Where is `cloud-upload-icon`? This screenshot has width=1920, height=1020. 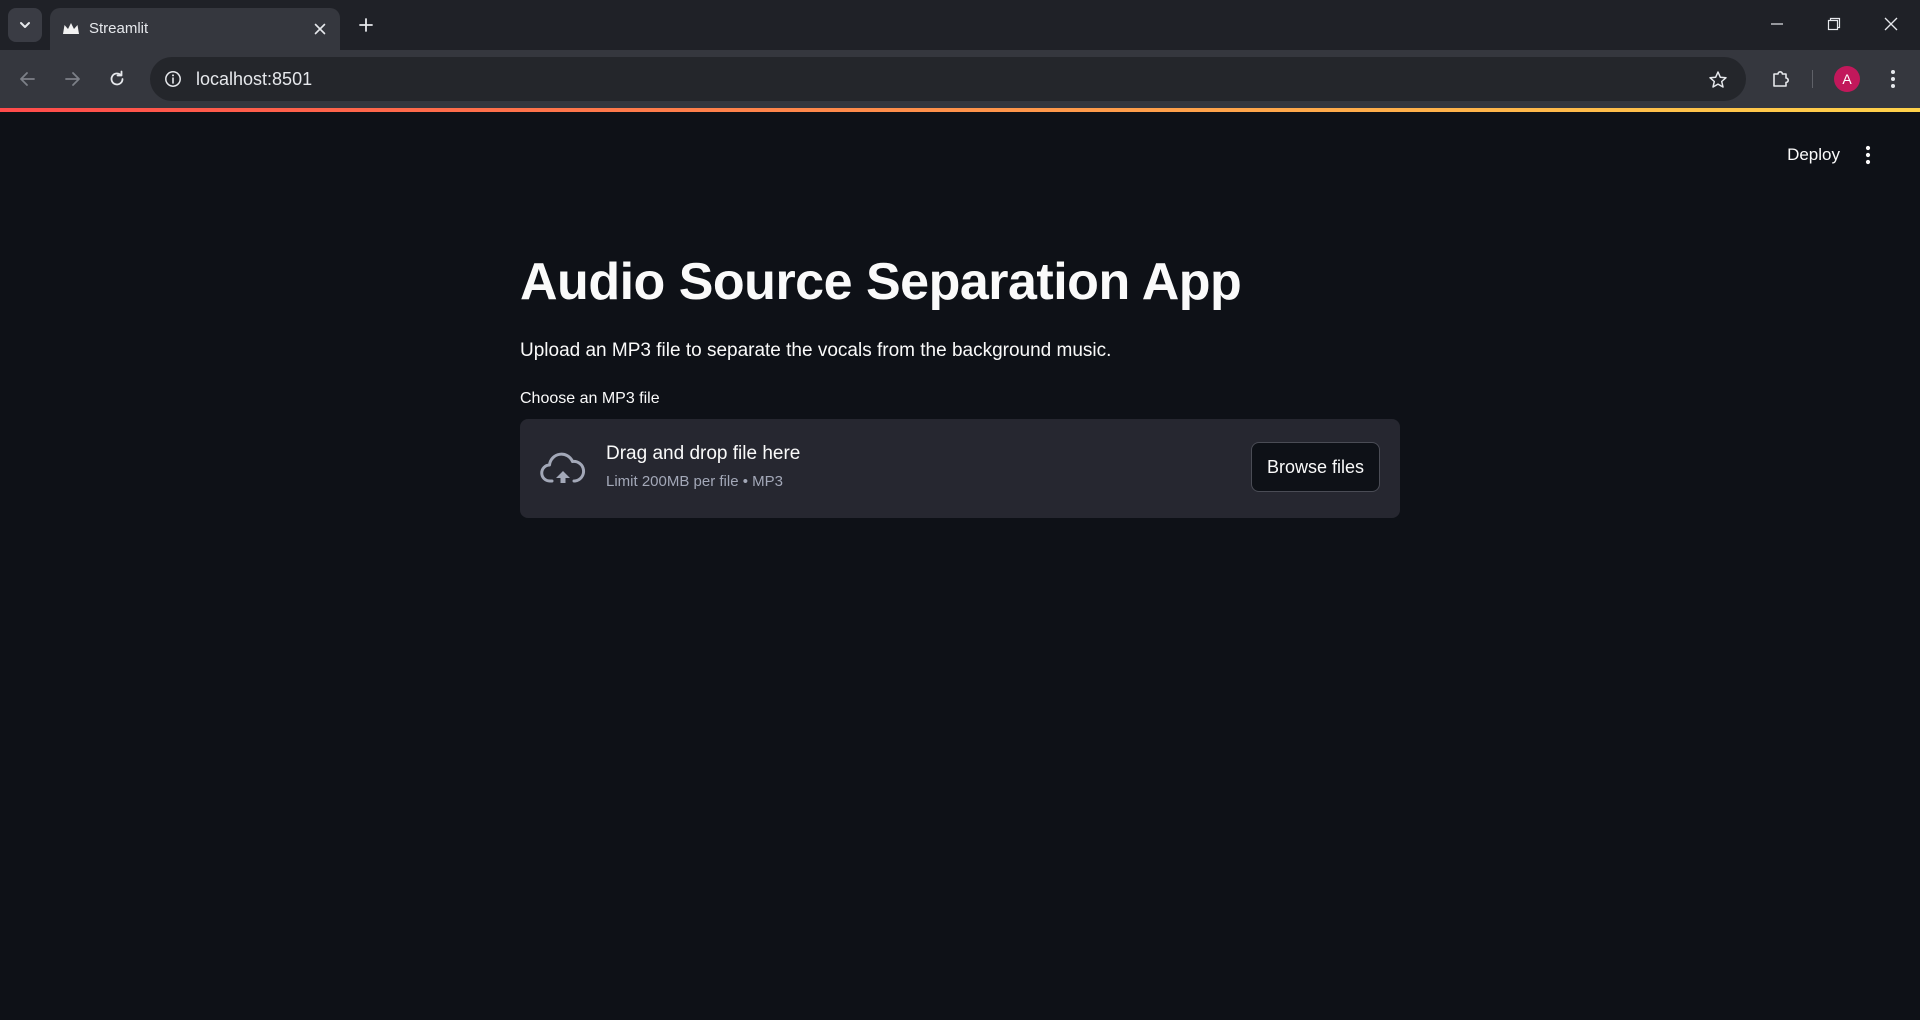
cloud-upload-icon is located at coordinates (562, 467).